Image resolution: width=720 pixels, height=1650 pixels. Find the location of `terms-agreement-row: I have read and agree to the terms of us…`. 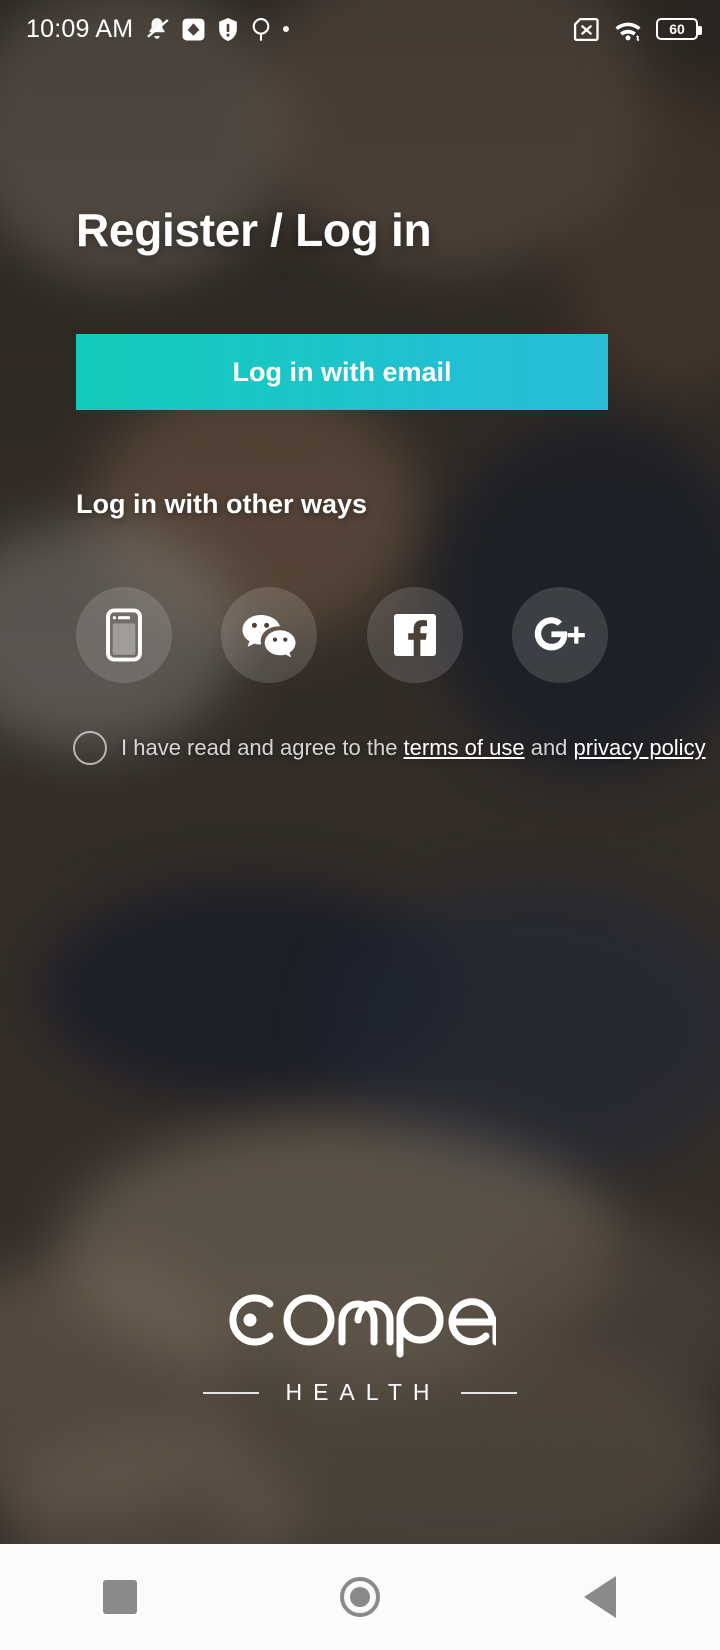

terms-agreement-row: I have read and agree to the terms of us… is located at coordinates (389, 748).